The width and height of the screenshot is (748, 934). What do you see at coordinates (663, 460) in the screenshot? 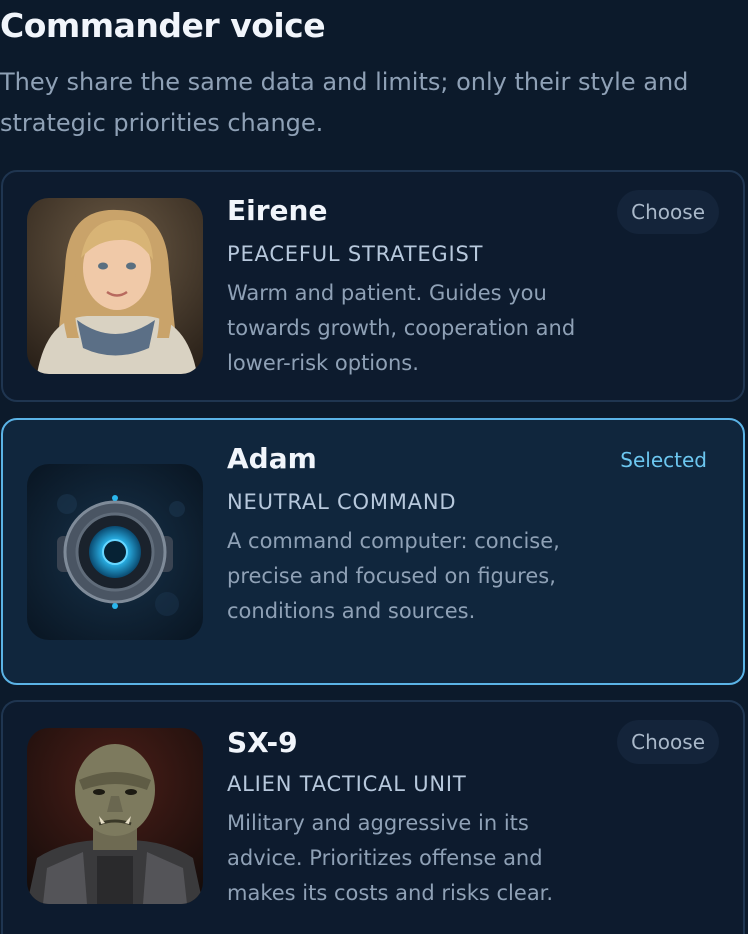
I see `selected-status: Selected` at bounding box center [663, 460].